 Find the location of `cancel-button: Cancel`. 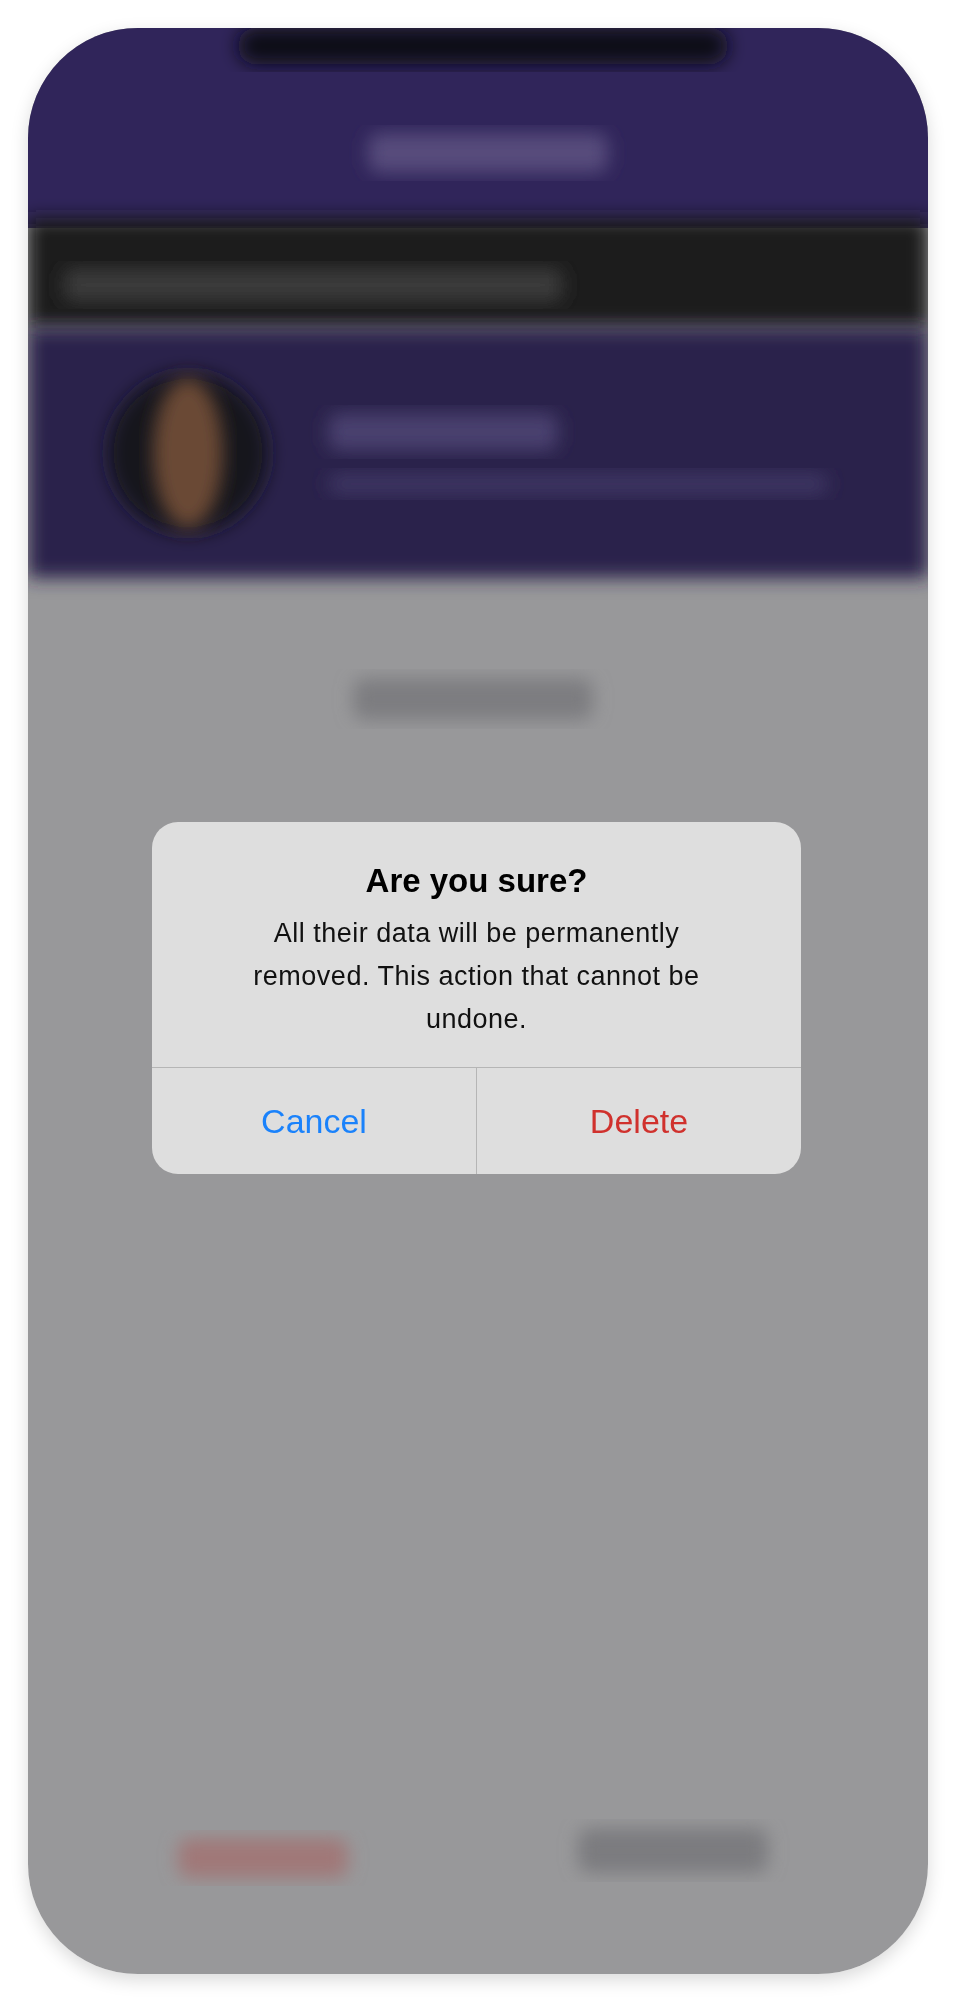

cancel-button: Cancel is located at coordinates (314, 1121).